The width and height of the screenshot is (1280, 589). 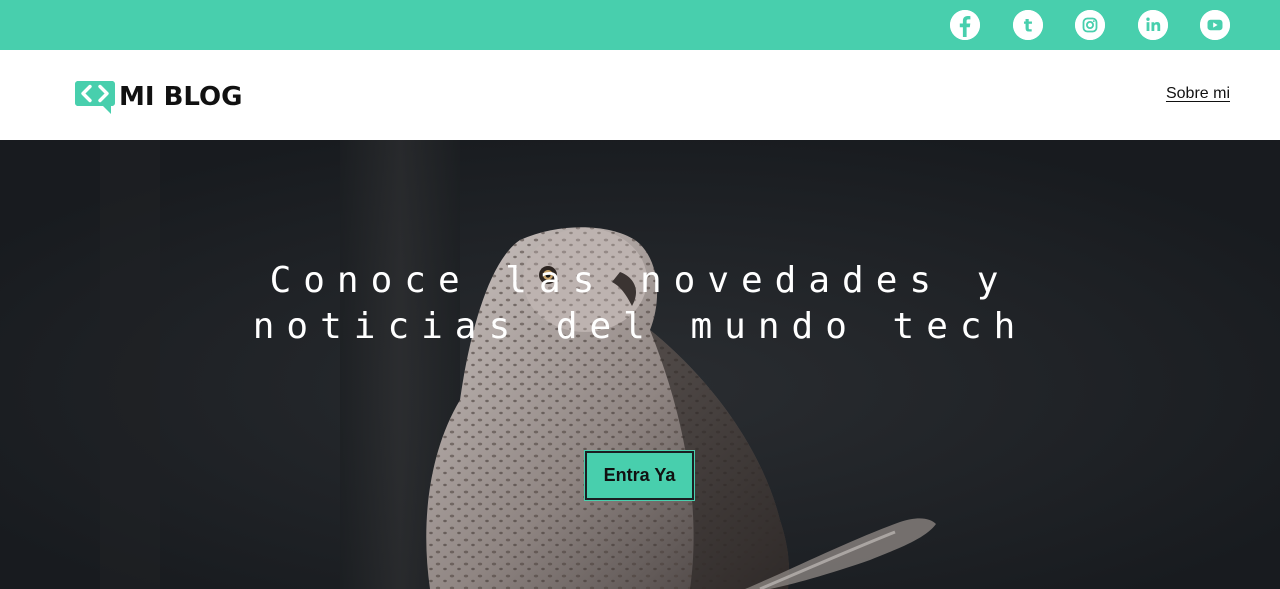 What do you see at coordinates (1198, 94) in the screenshot?
I see `nav-about-link: Sobre mi` at bounding box center [1198, 94].